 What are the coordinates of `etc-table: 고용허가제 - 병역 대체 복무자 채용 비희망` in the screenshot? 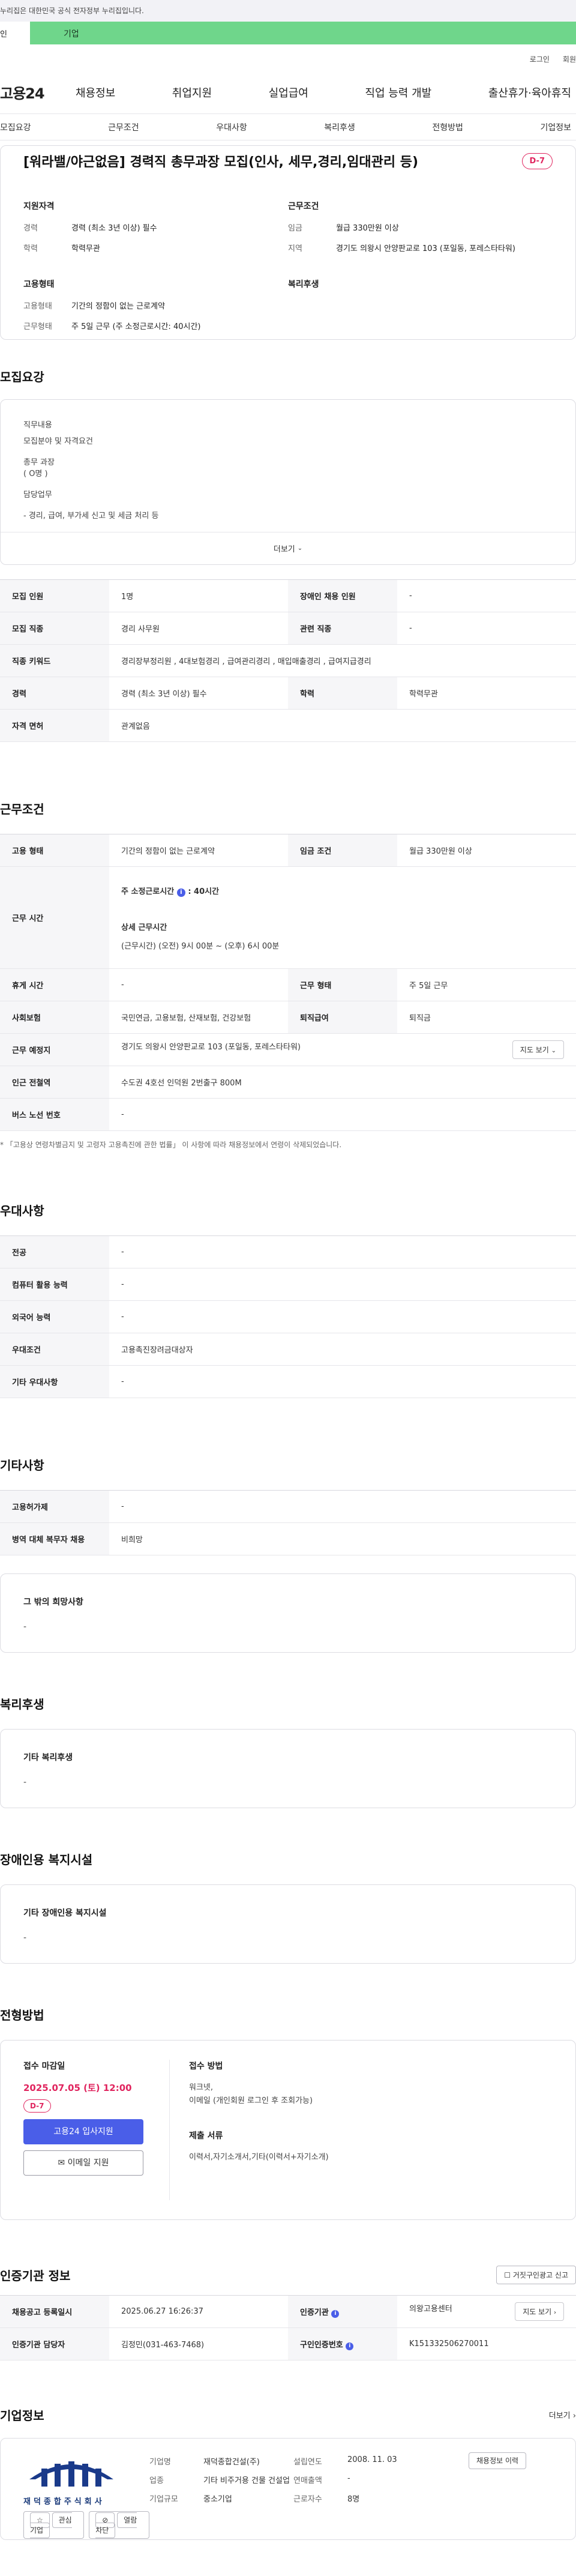 It's located at (288, 1522).